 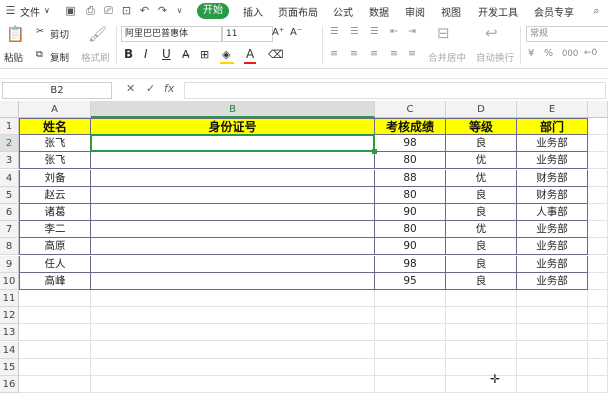 What do you see at coordinates (596, 10) in the screenshot?
I see `search-icon: ⌕` at bounding box center [596, 10].